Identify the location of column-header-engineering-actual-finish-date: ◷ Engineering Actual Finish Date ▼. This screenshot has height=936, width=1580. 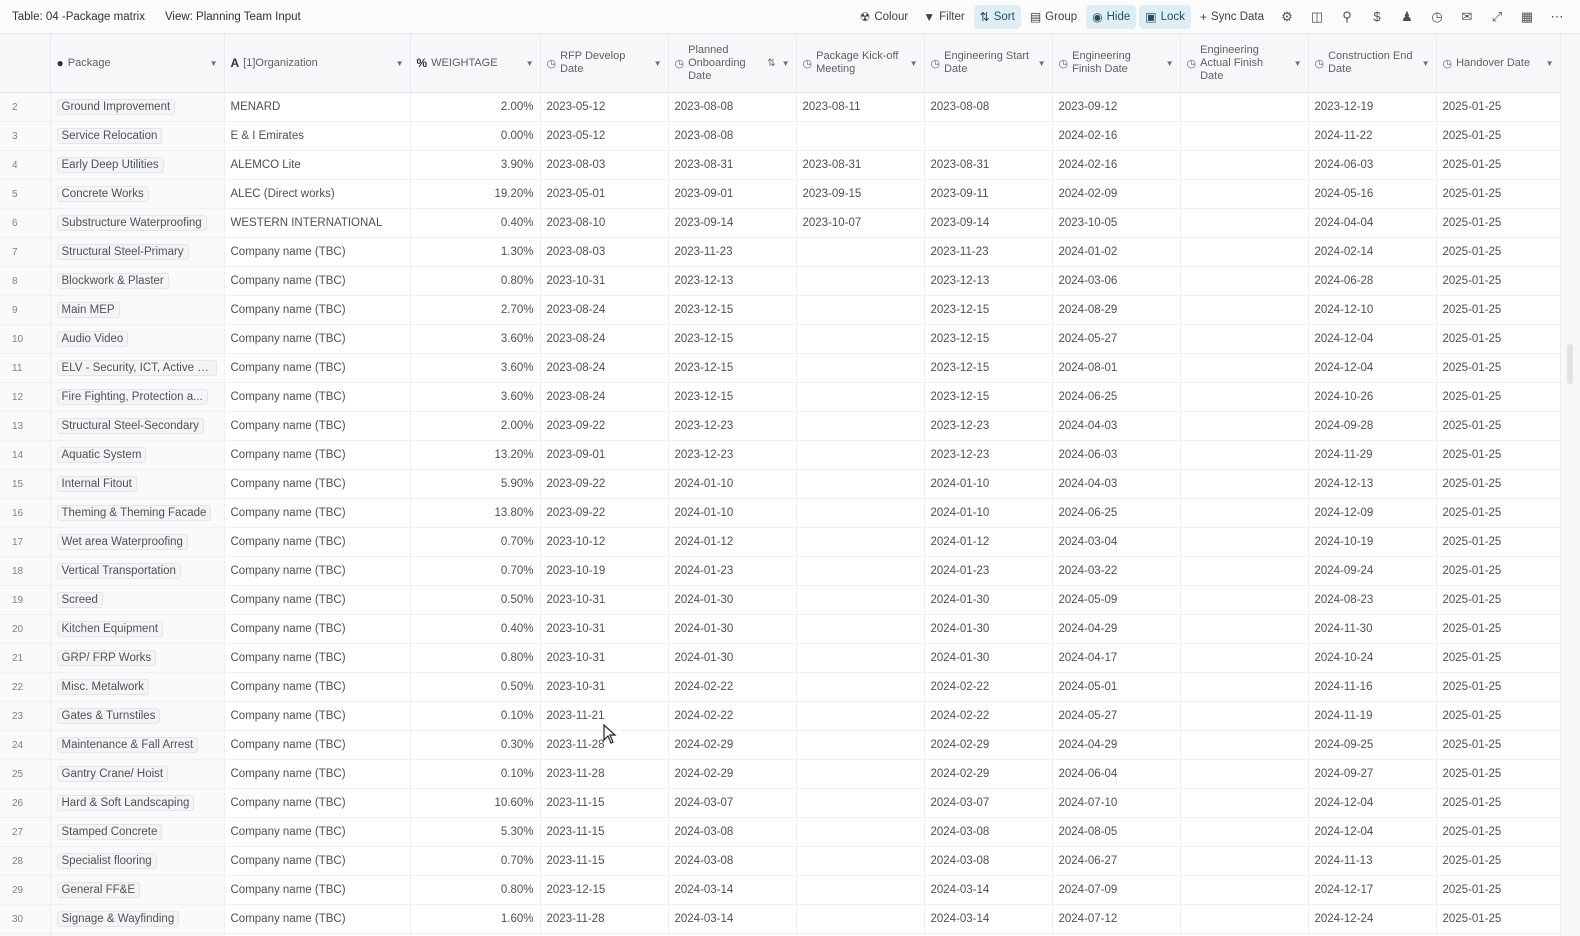
(1244, 63).